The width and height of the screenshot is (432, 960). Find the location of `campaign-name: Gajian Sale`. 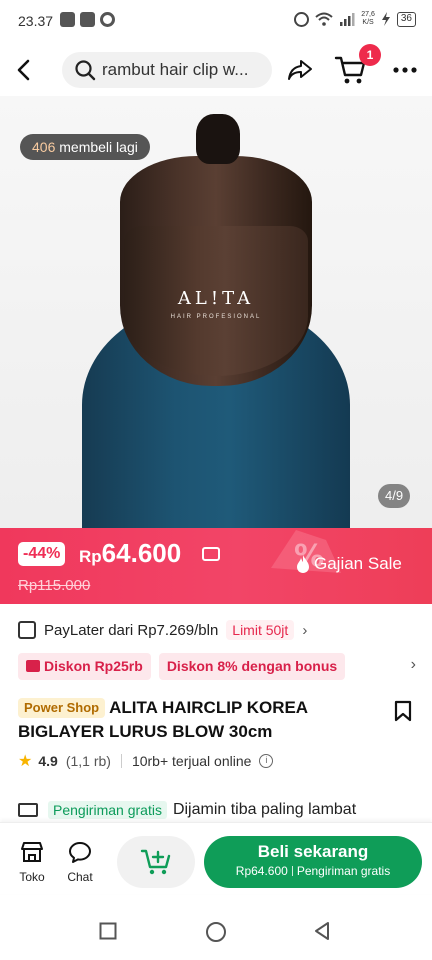

campaign-name: Gajian Sale is located at coordinates (358, 563).